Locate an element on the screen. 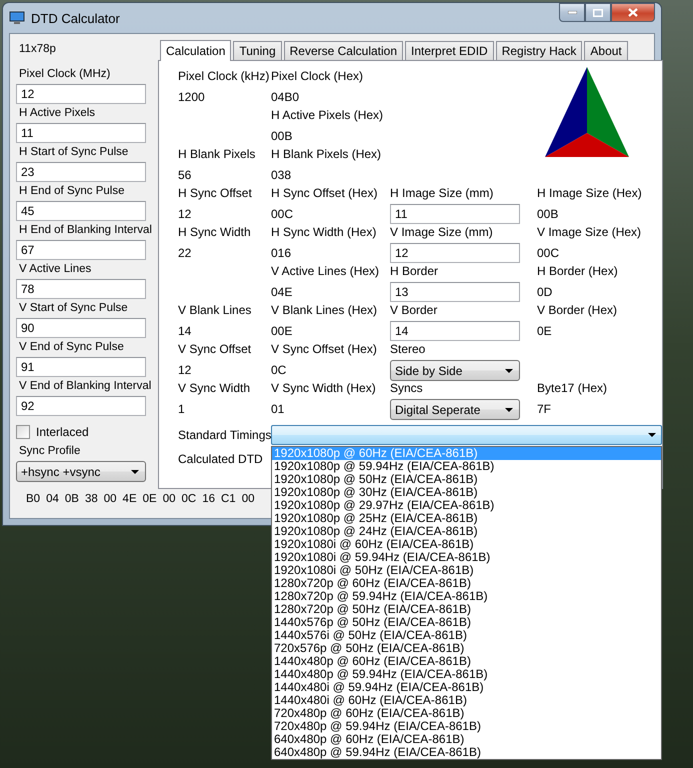 The image size is (693, 768). monitor-icon is located at coordinates (17, 18).